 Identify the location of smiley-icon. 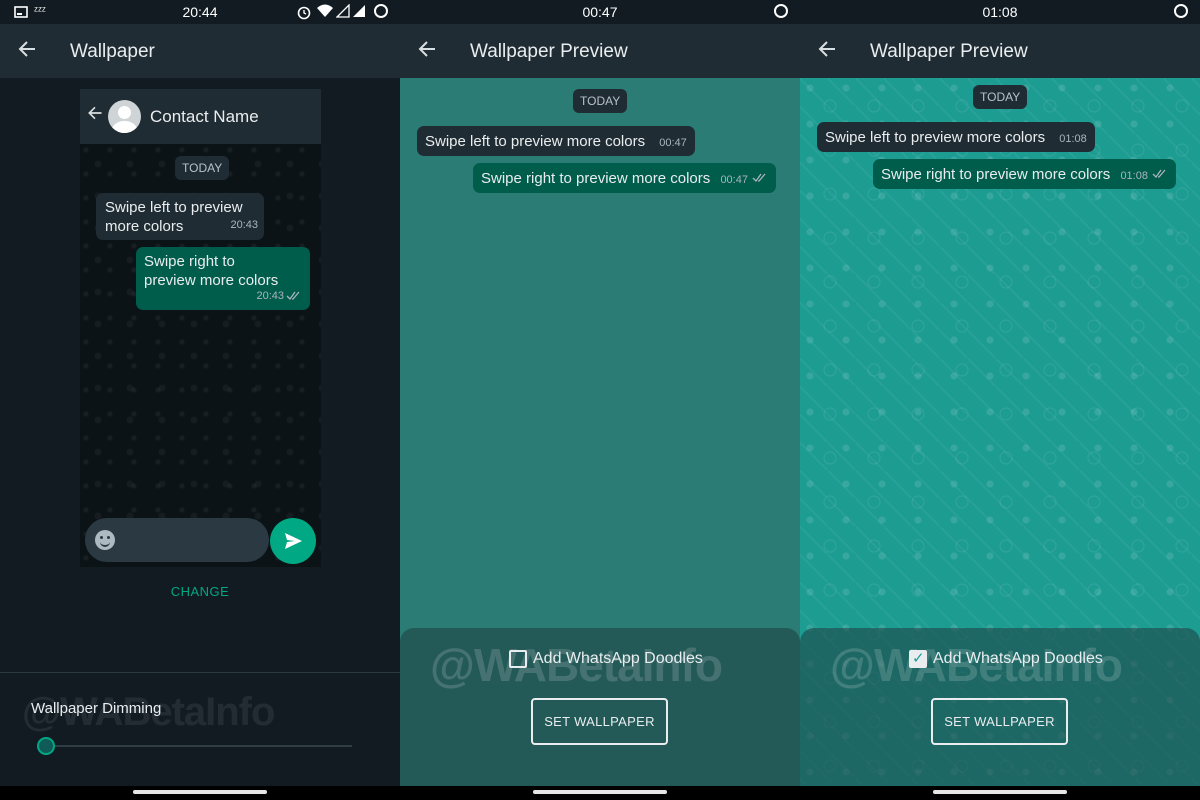
(105, 540).